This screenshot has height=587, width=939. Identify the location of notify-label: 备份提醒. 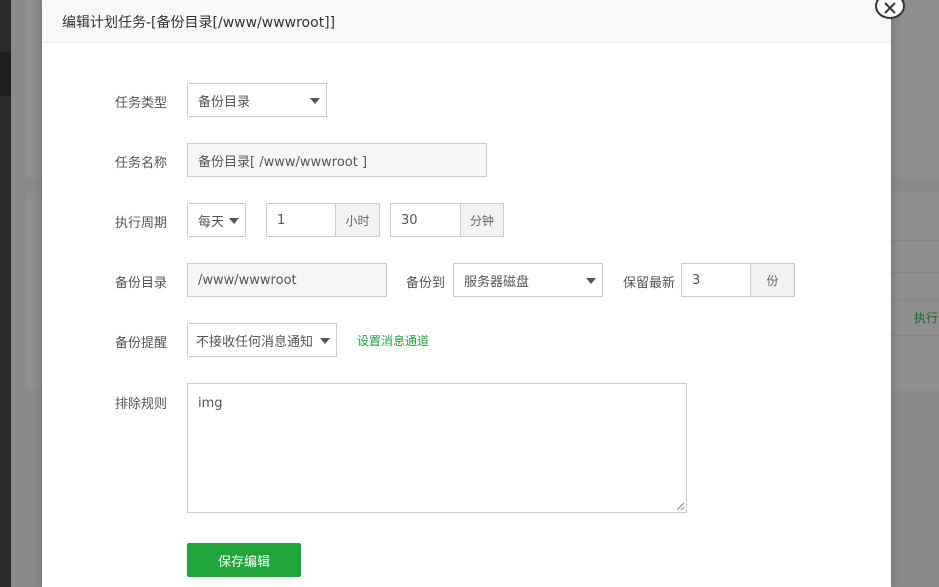
(141, 343).